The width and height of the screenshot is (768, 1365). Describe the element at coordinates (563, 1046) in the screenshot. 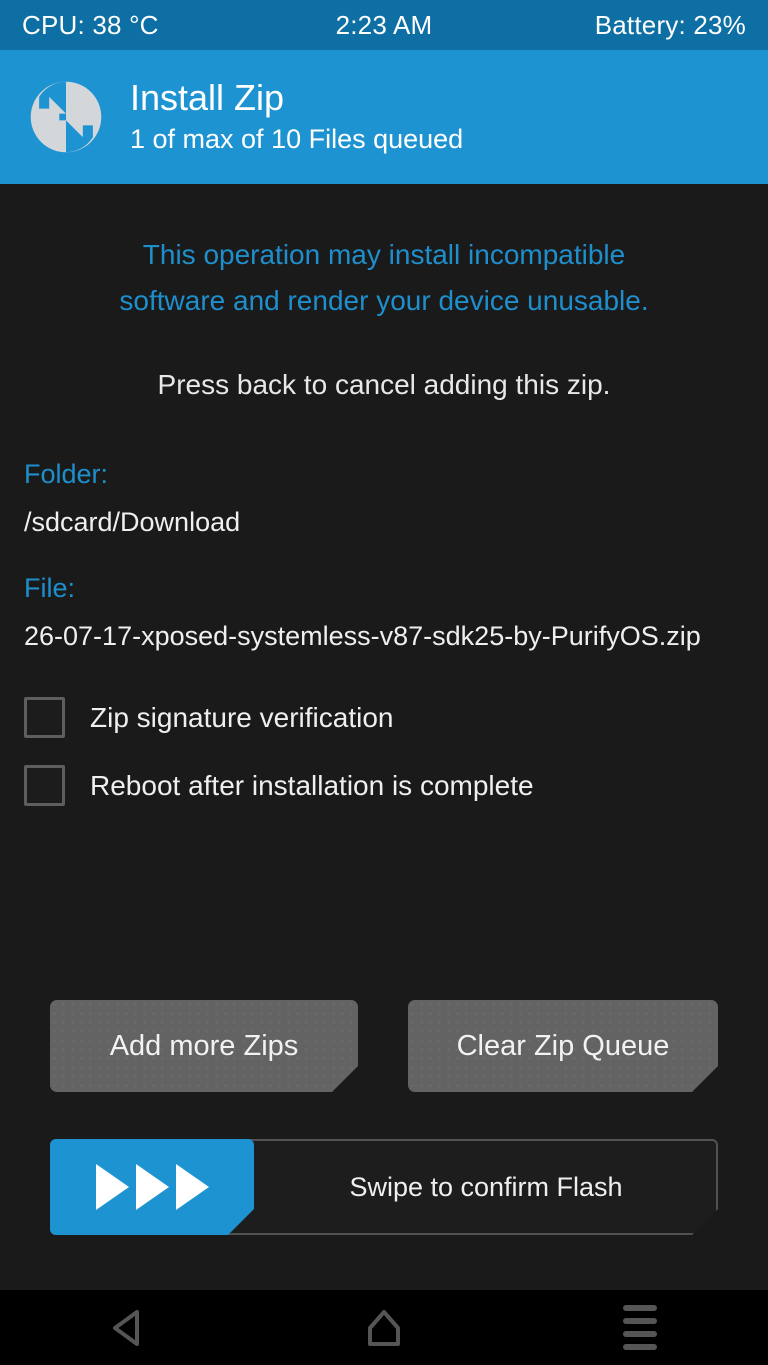

I see `clear-zip-queue-button: Clear Zip Queue` at that location.